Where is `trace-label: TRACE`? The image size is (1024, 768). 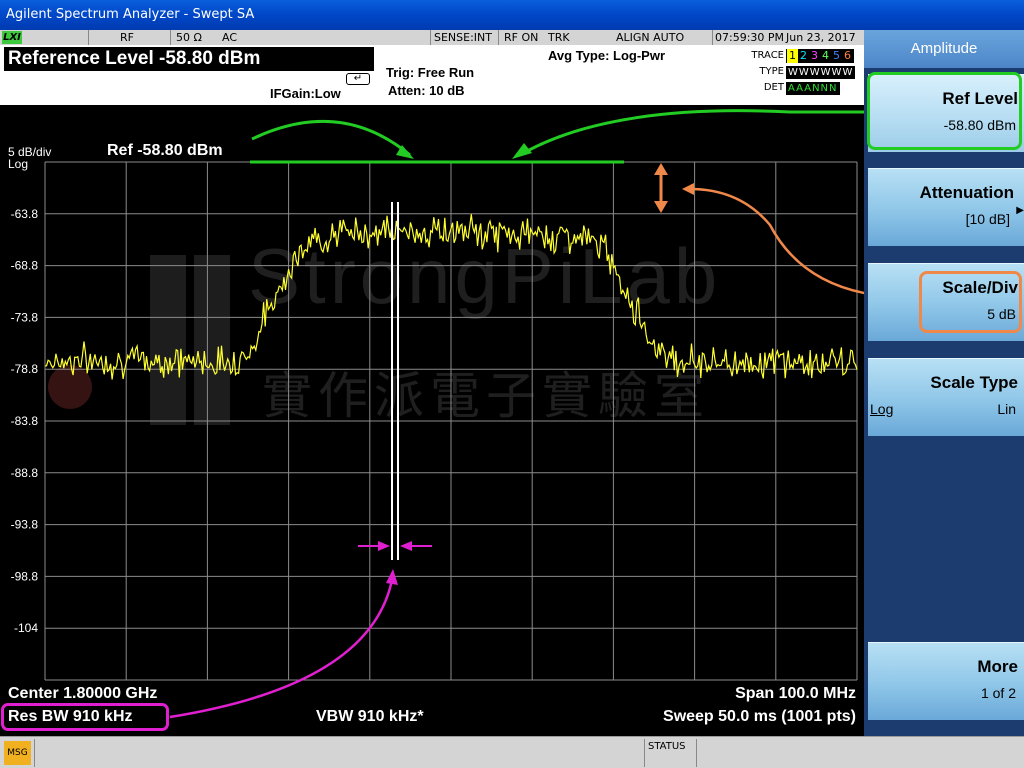 trace-label: TRACE is located at coordinates (767, 55).